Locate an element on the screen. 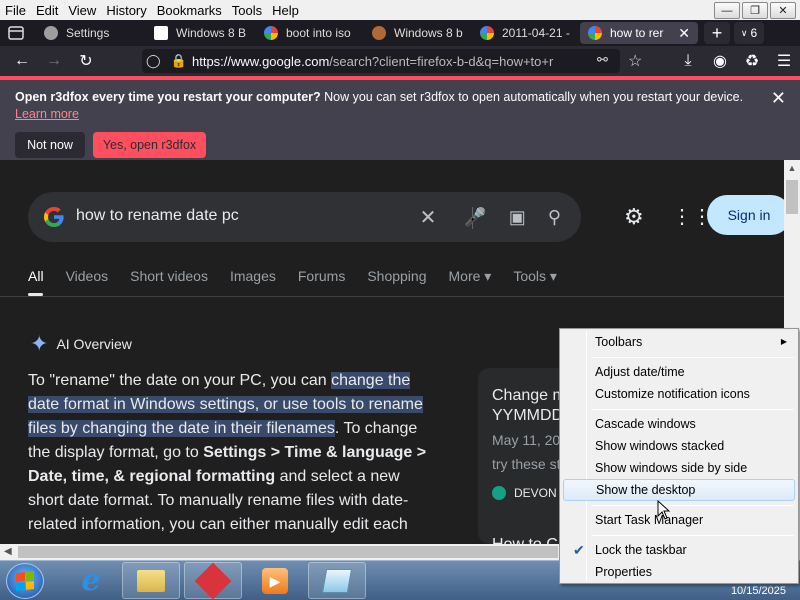 This screenshot has height=600, width=800. back-button: ← is located at coordinates (22, 61).